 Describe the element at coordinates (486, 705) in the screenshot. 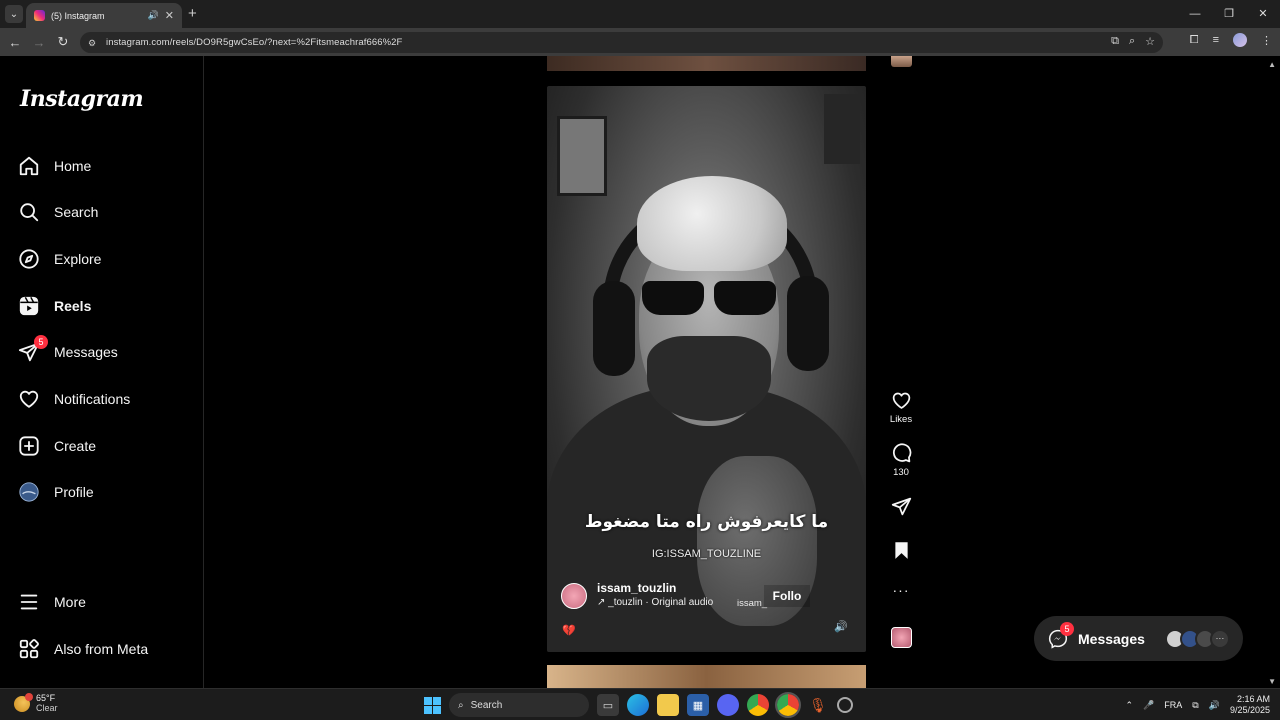

I see `taskbar-search-label: Search` at that location.